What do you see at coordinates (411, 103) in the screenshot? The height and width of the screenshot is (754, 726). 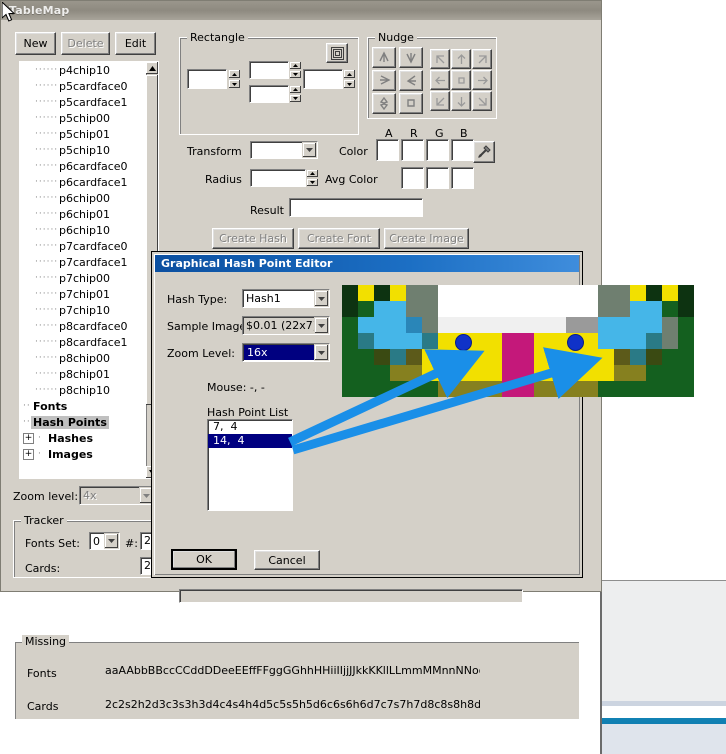 I see `shrink-all-icon` at bounding box center [411, 103].